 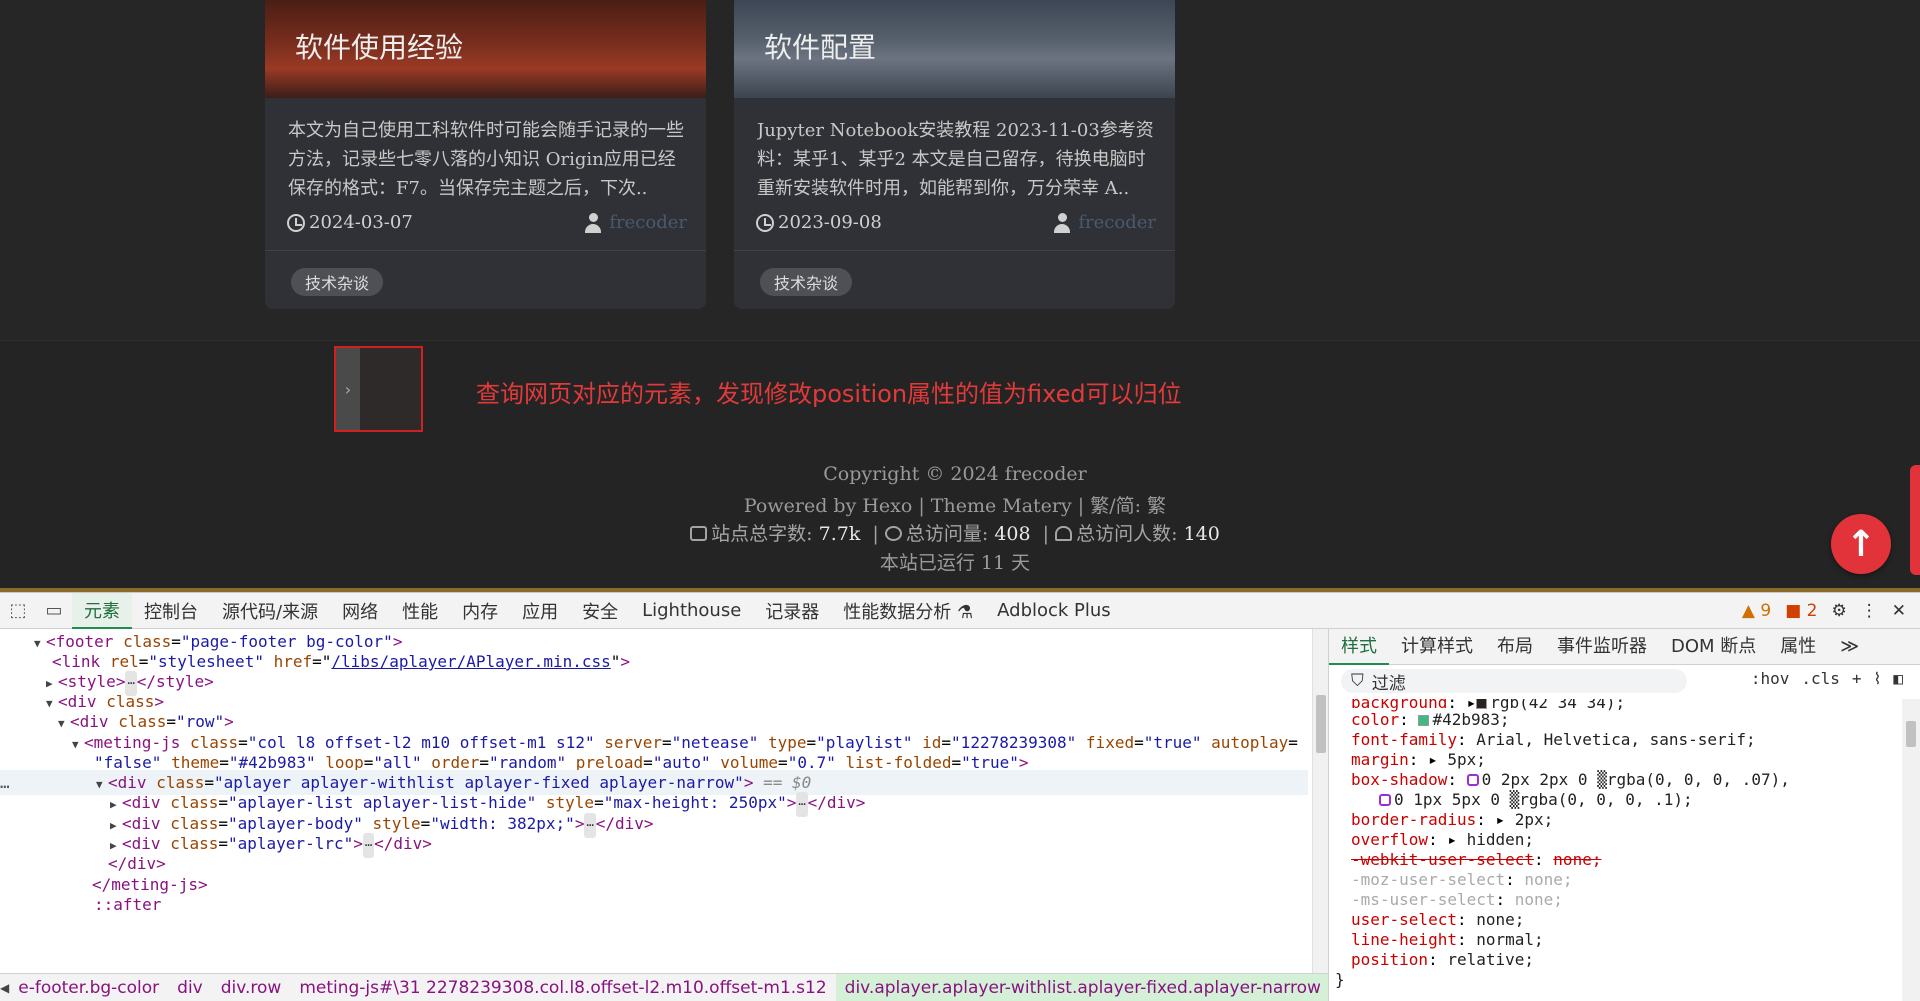 What do you see at coordinates (699, 533) in the screenshot?
I see `chart-icon` at bounding box center [699, 533].